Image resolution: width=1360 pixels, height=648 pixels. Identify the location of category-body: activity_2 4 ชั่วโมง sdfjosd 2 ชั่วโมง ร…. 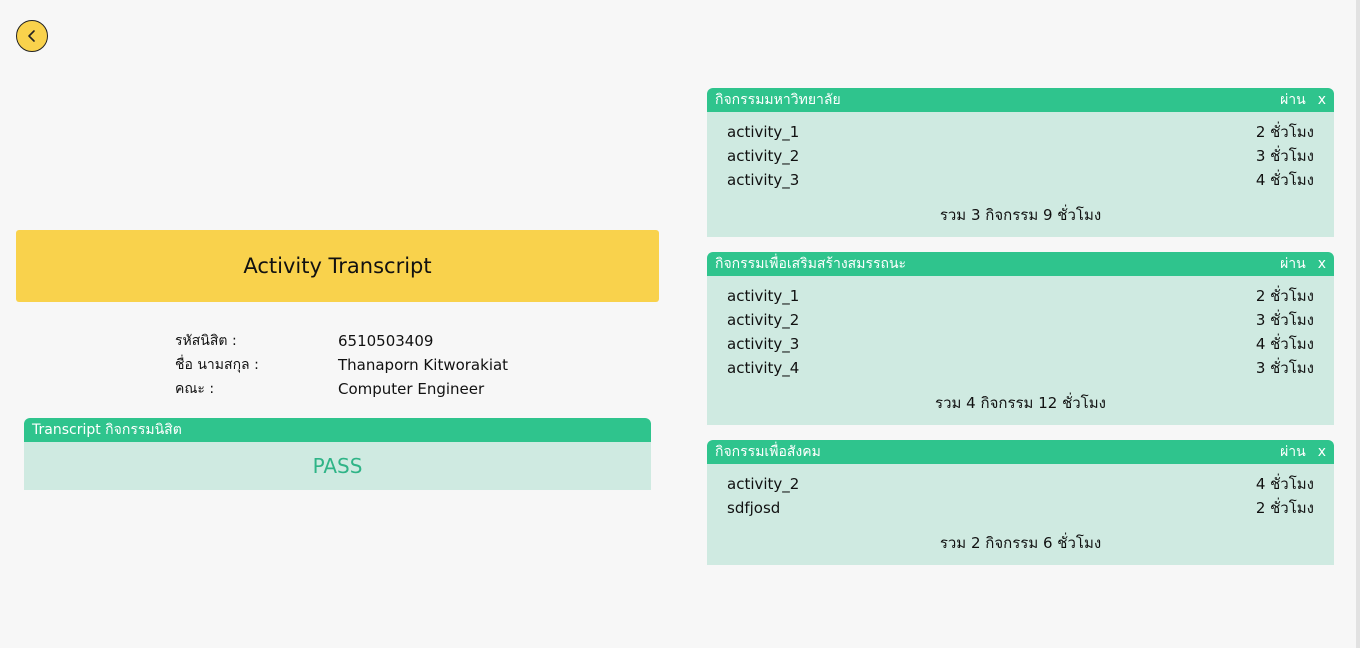
(1020, 514).